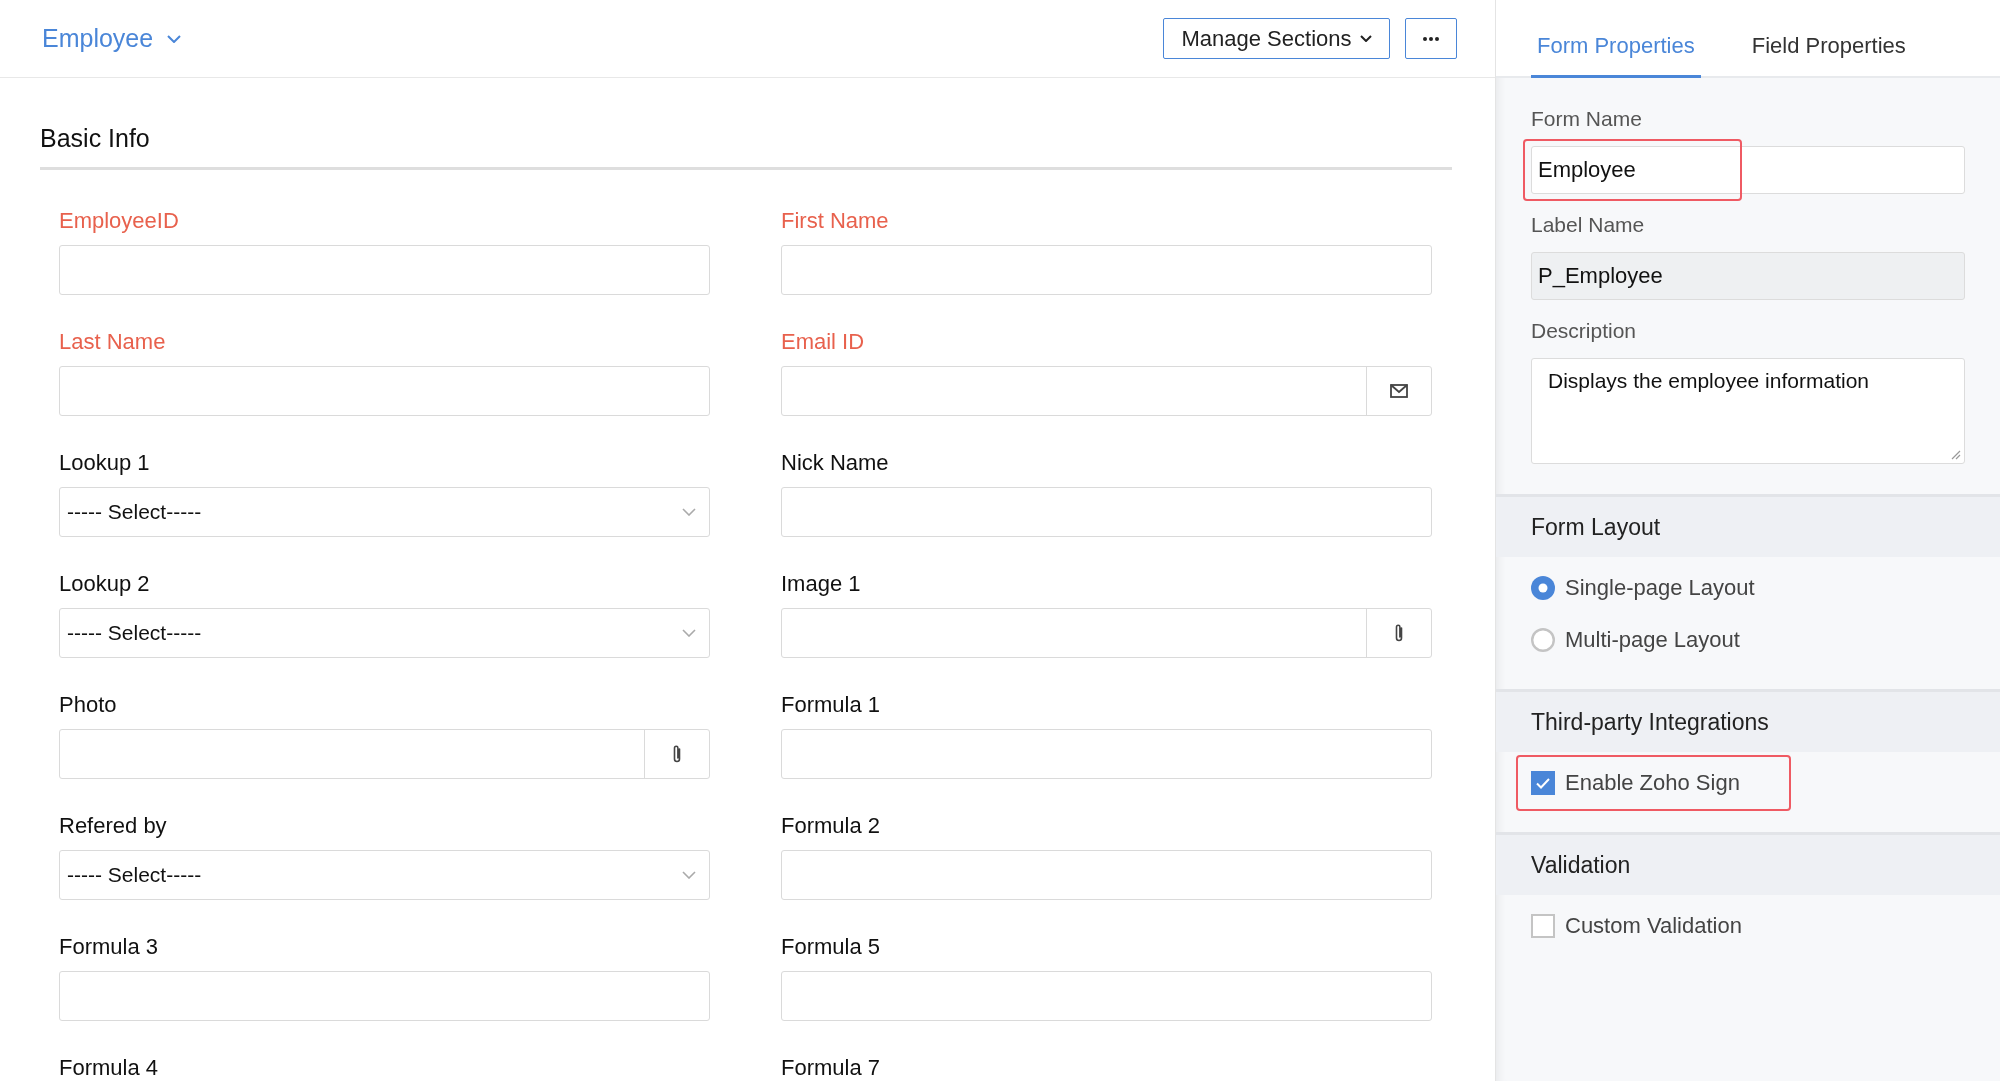 Image resolution: width=2000 pixels, height=1081 pixels. Describe the element at coordinates (821, 584) in the screenshot. I see `field-label: Image 1` at that location.